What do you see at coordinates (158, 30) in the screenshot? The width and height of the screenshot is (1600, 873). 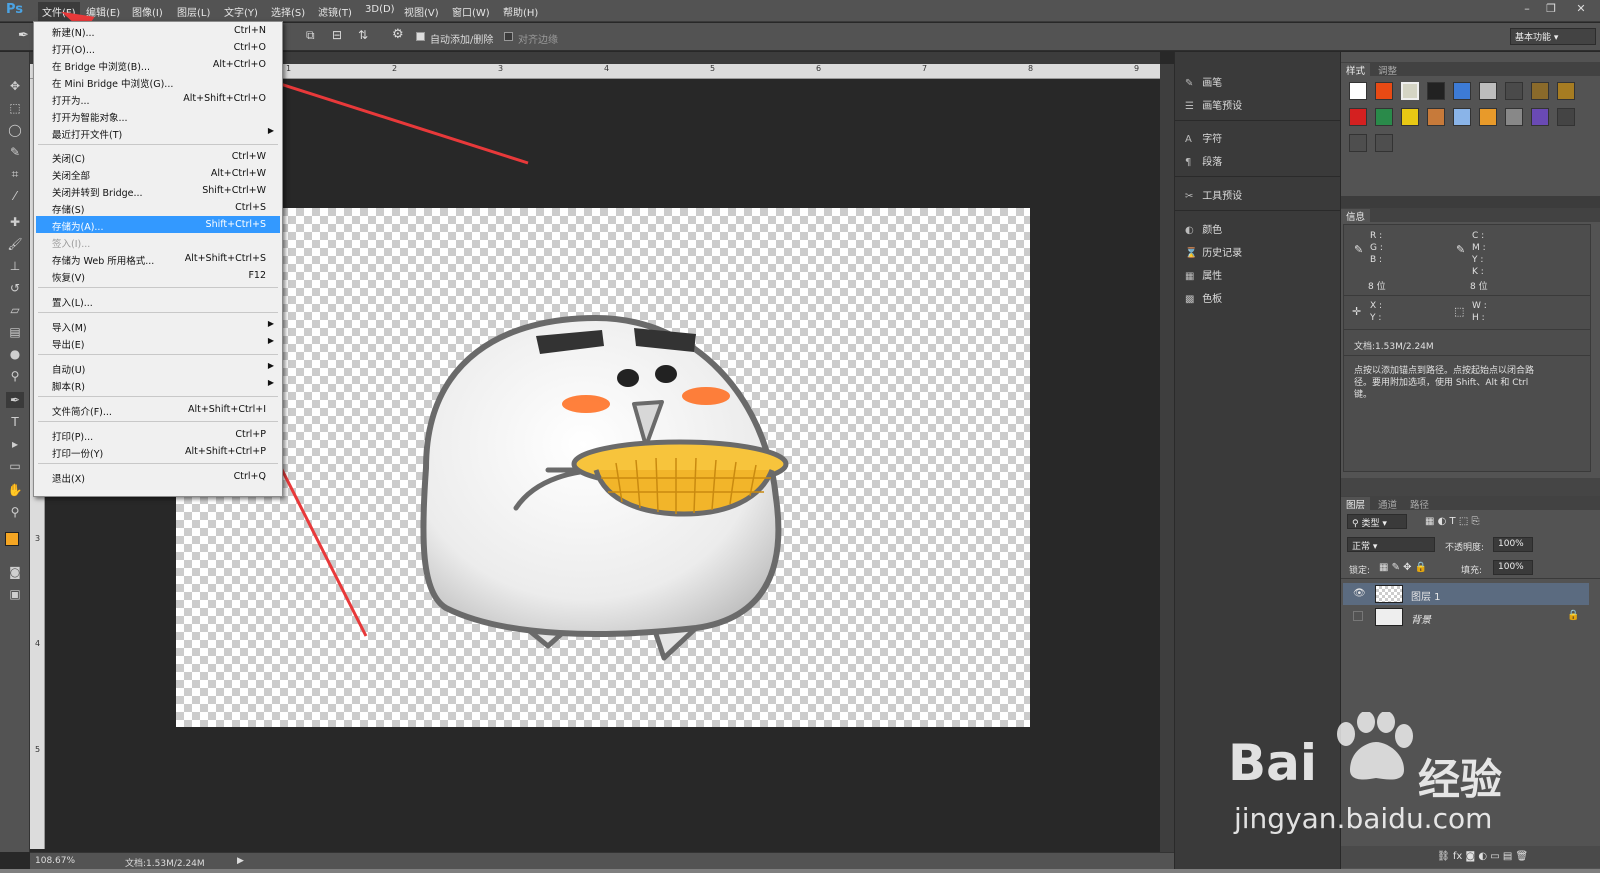 I see `menu-item-new: 新建(N)... Ctrl+N` at bounding box center [158, 30].